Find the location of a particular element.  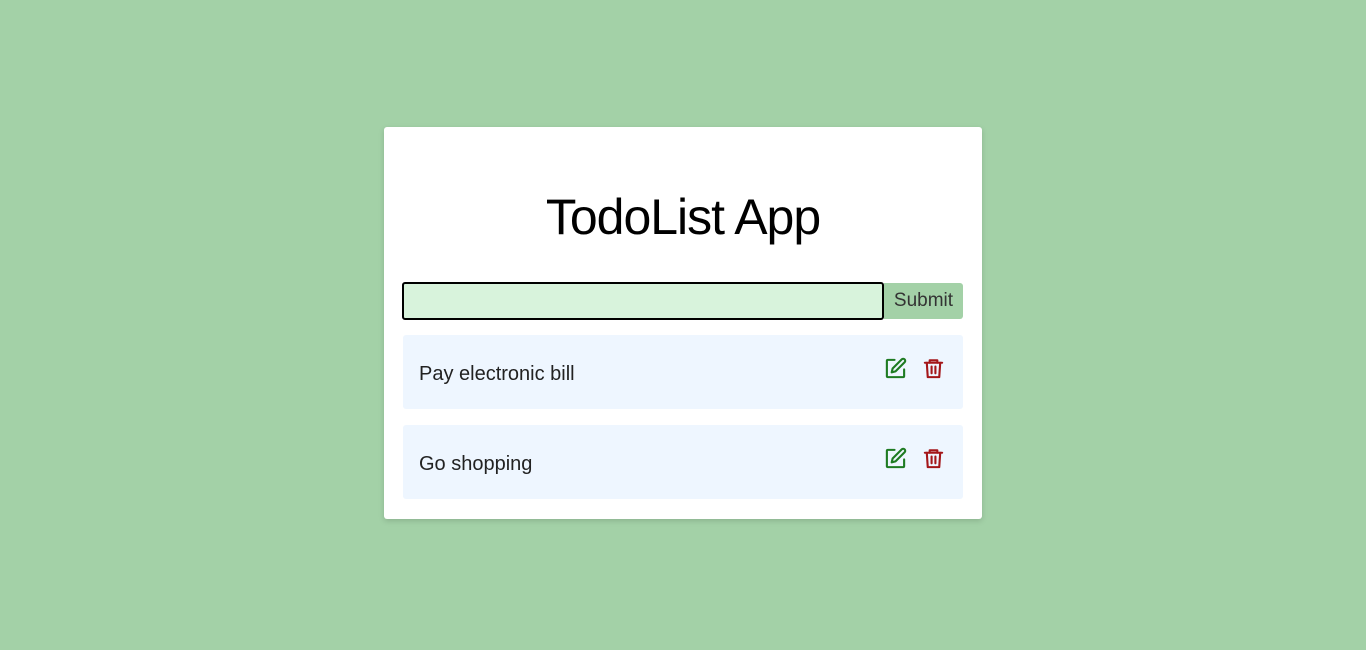

todo-input is located at coordinates (643, 301).